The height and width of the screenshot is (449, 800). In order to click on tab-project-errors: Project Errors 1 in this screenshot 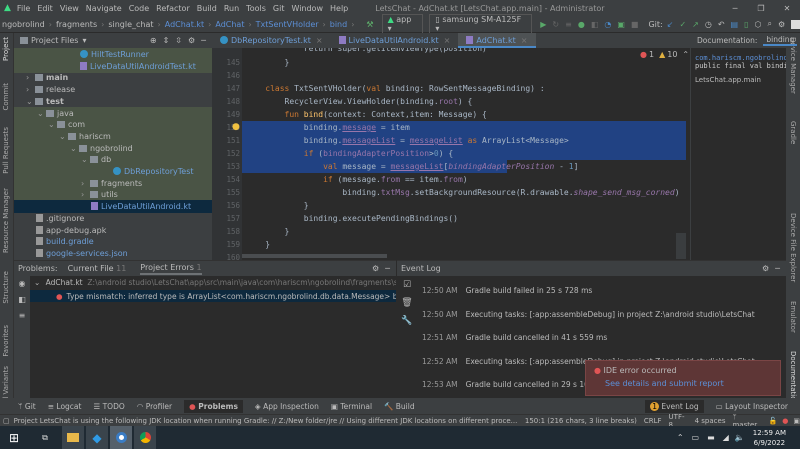, I will do `click(171, 269)`.